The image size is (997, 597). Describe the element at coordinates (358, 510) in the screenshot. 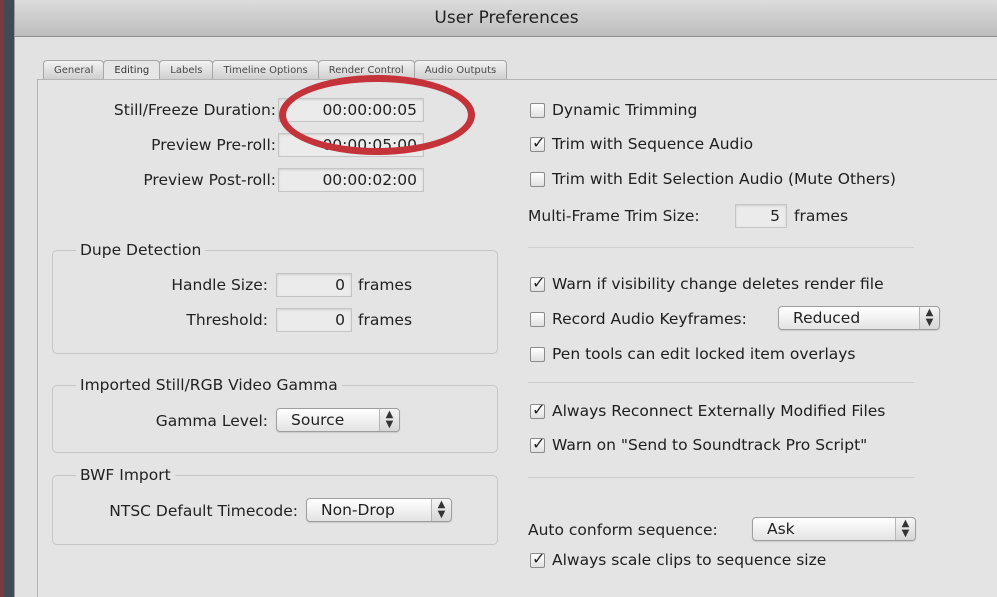

I see `ntsc-timecode-value: Non-Drop` at that location.